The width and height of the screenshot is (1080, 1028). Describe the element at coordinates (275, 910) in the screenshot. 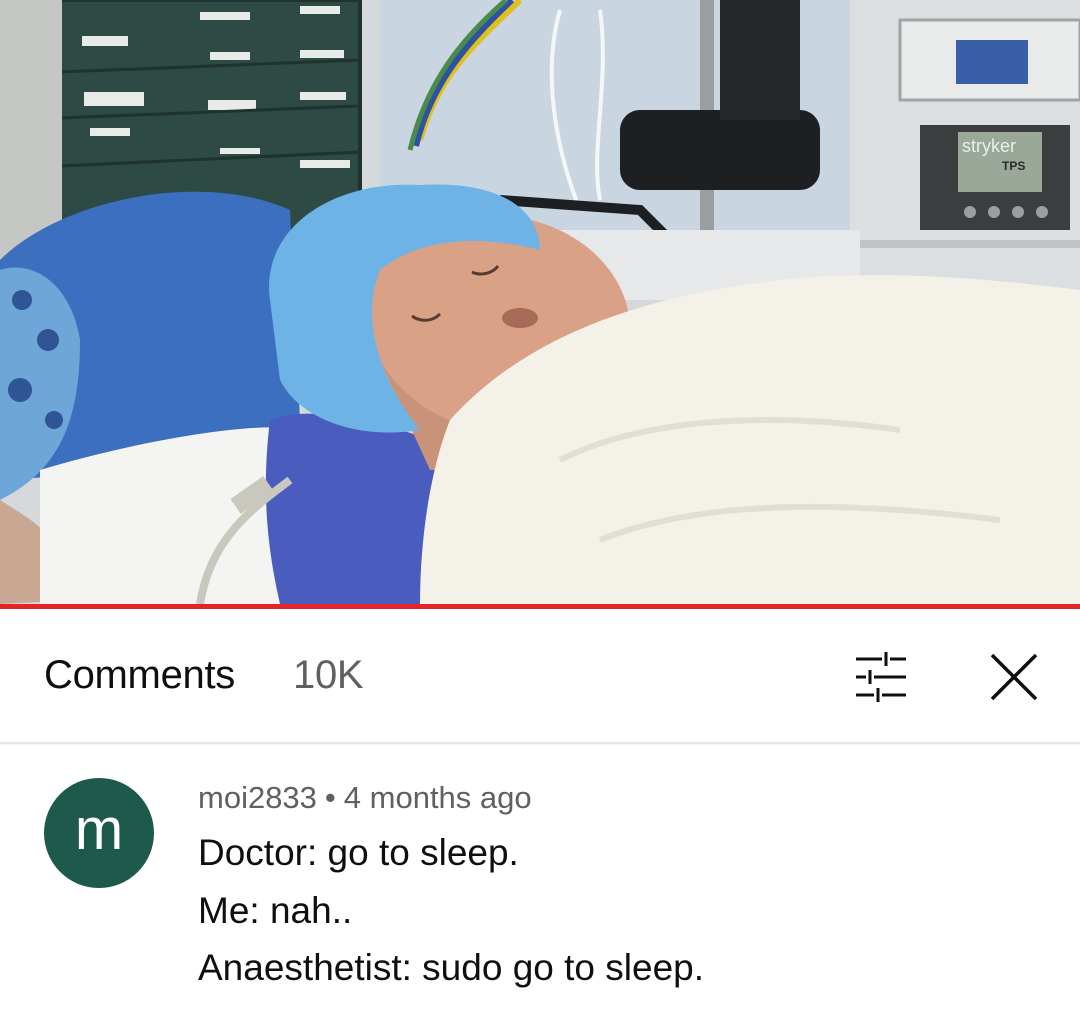

I see `comment-text-line: Me: nah..` at that location.